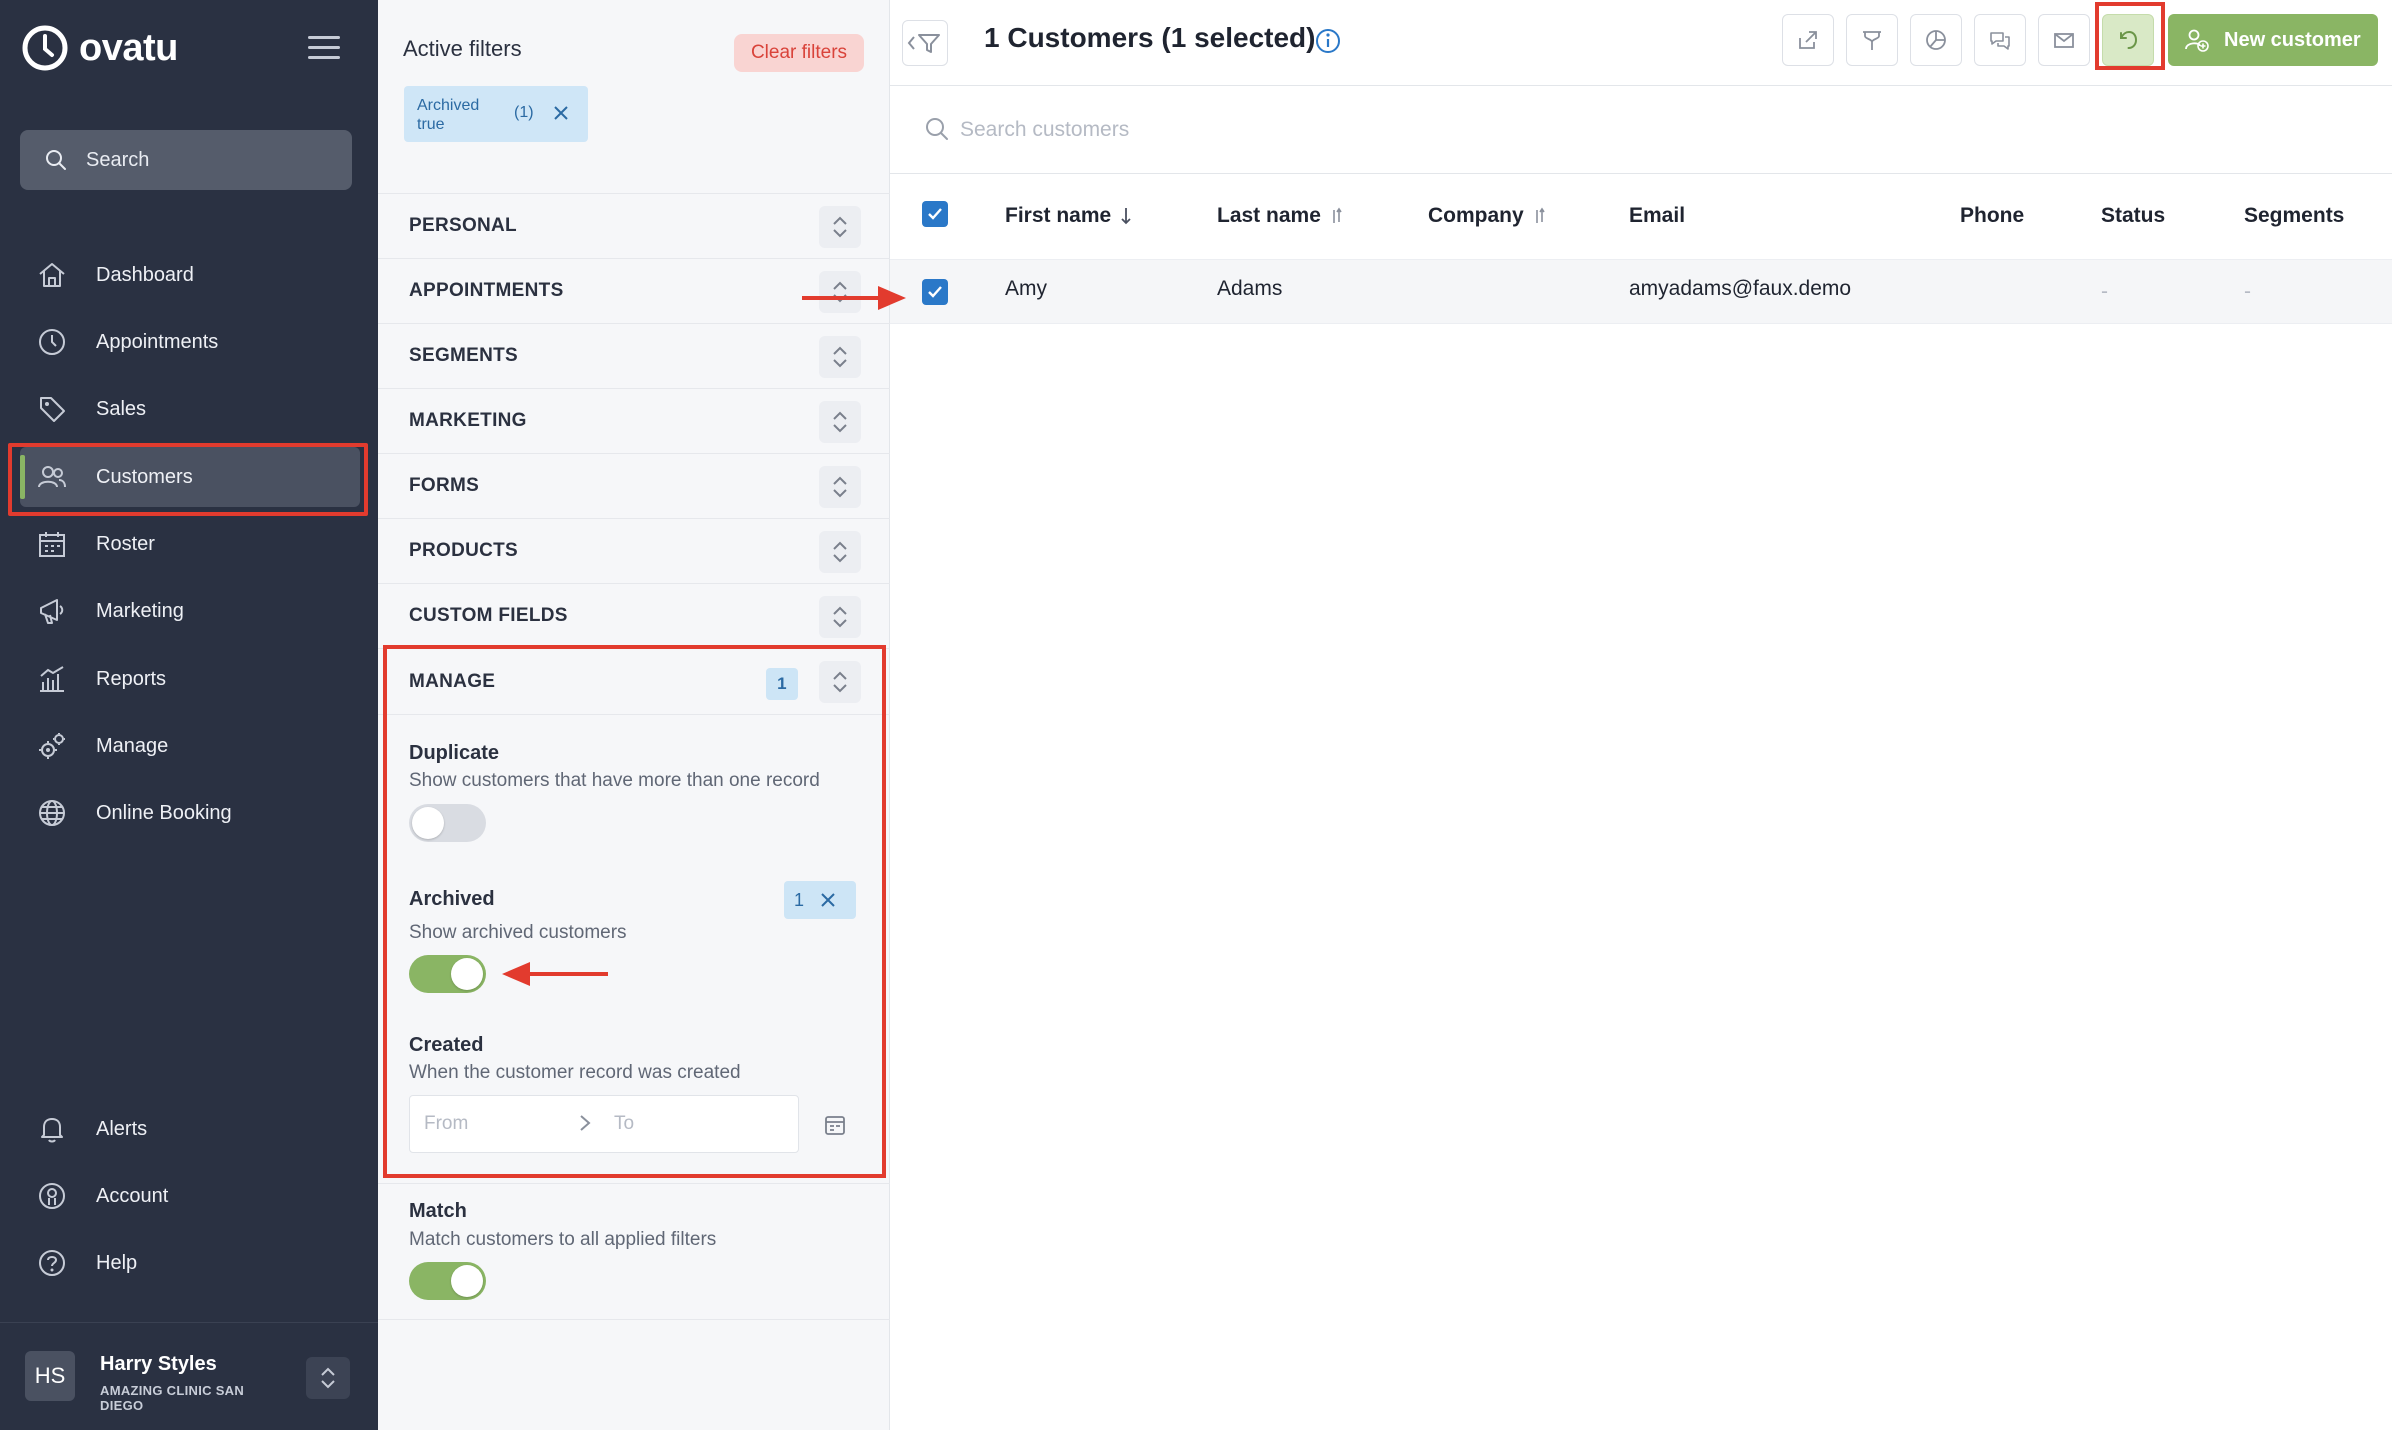 This screenshot has width=2392, height=1430. Describe the element at coordinates (2294, 216) in the screenshot. I see `column-segments: Segments` at that location.